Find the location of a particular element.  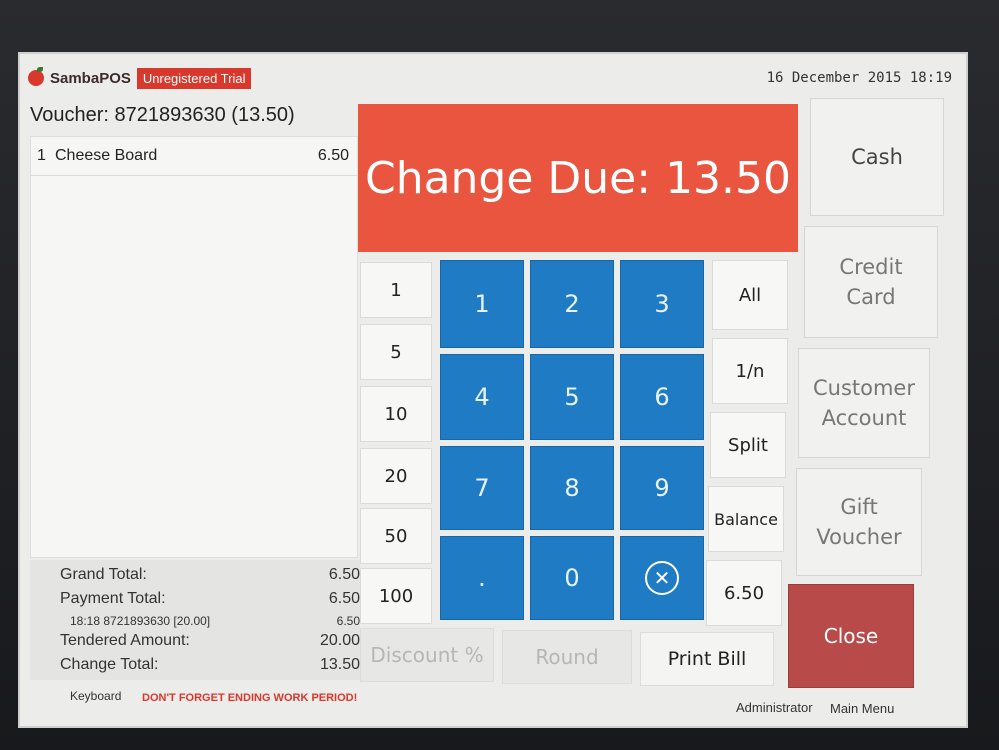

tendered-value: 20.00 is located at coordinates (339, 640).